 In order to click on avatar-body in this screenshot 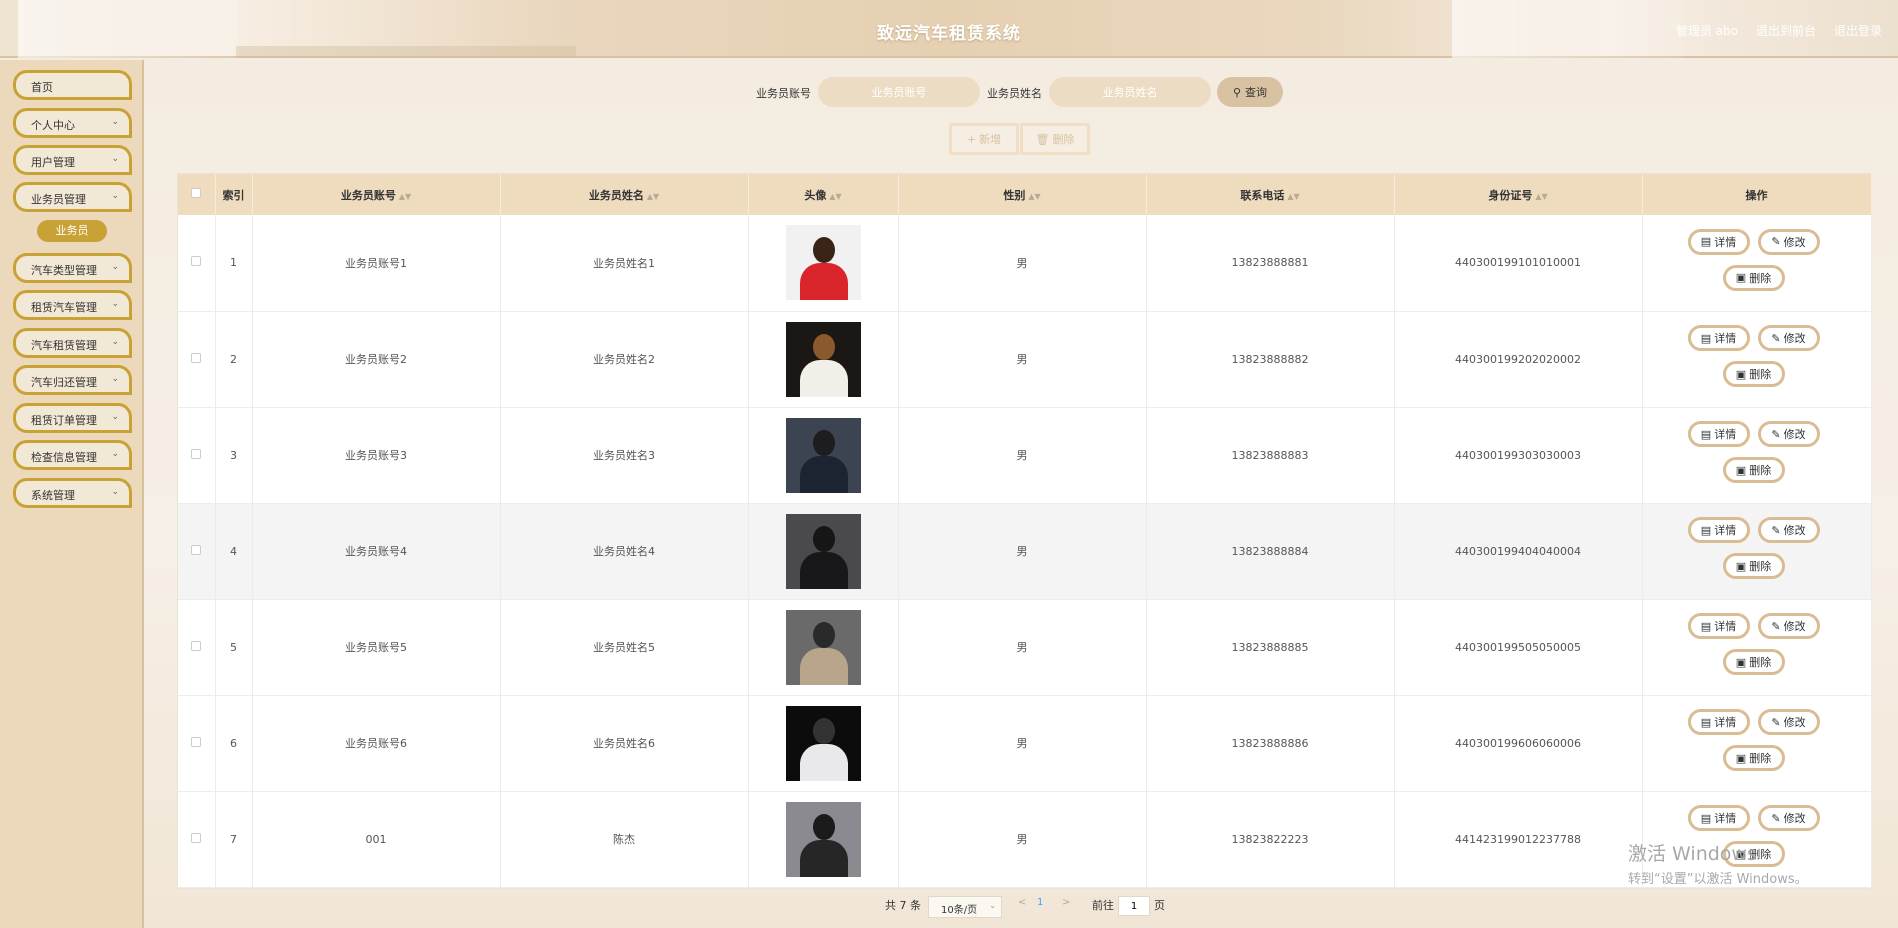, I will do `click(823, 474)`.